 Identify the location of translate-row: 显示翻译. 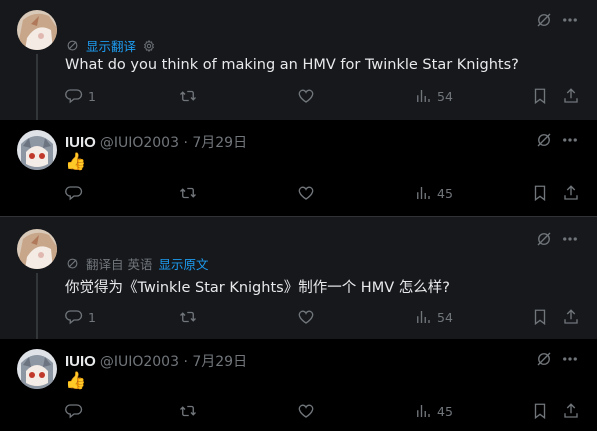
(110, 45).